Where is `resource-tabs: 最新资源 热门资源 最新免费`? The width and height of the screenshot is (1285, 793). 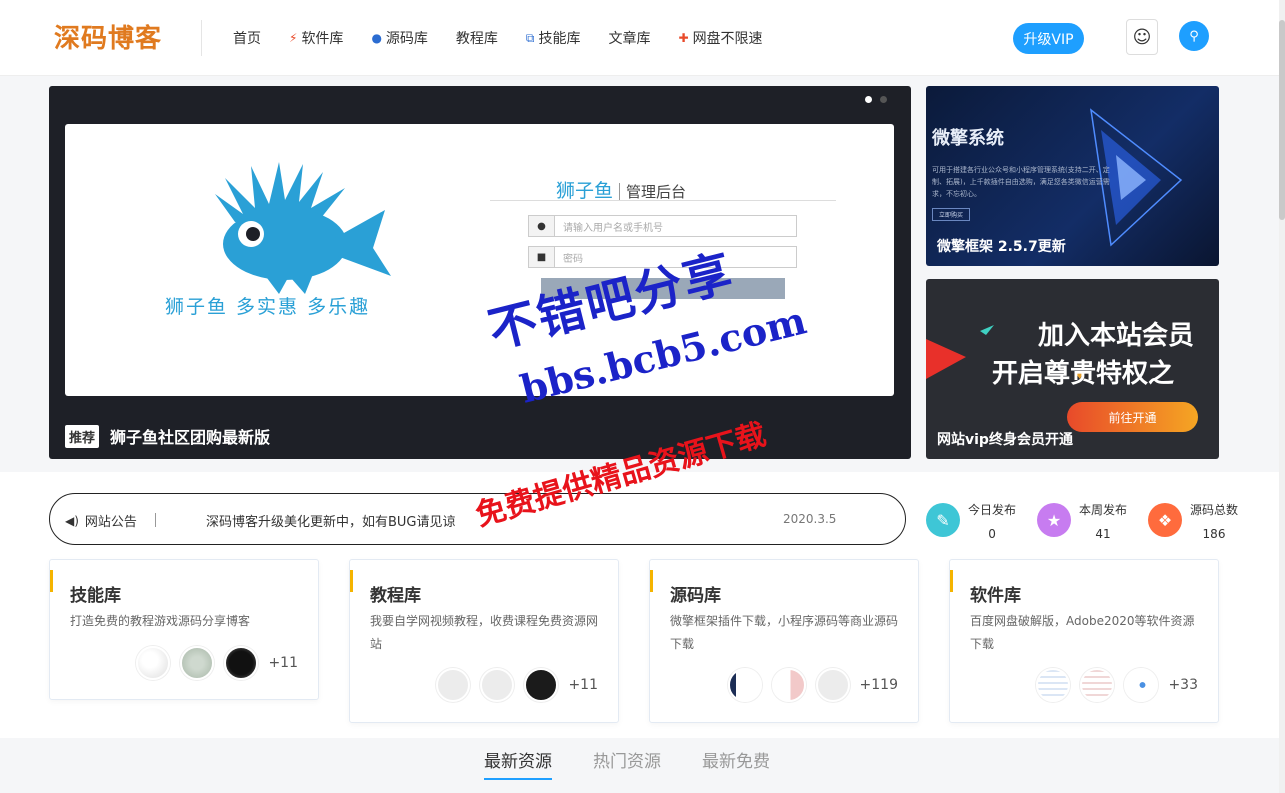 resource-tabs: 最新资源 热门资源 最新免费 is located at coordinates (647, 763).